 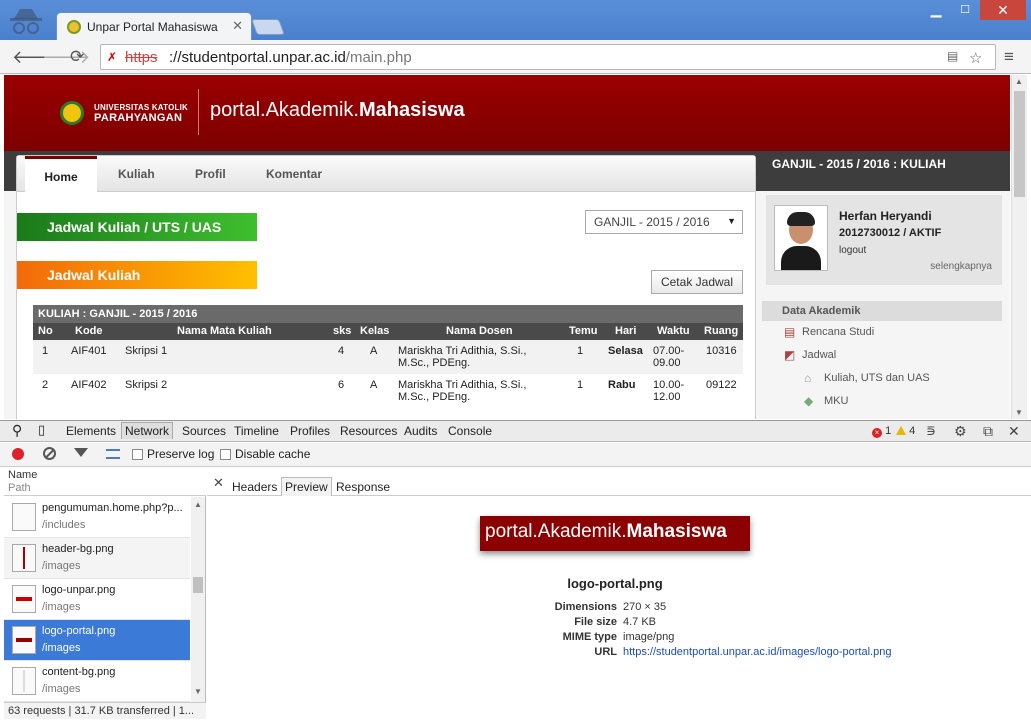 I want to click on incognito-icon, so click(x=26, y=21).